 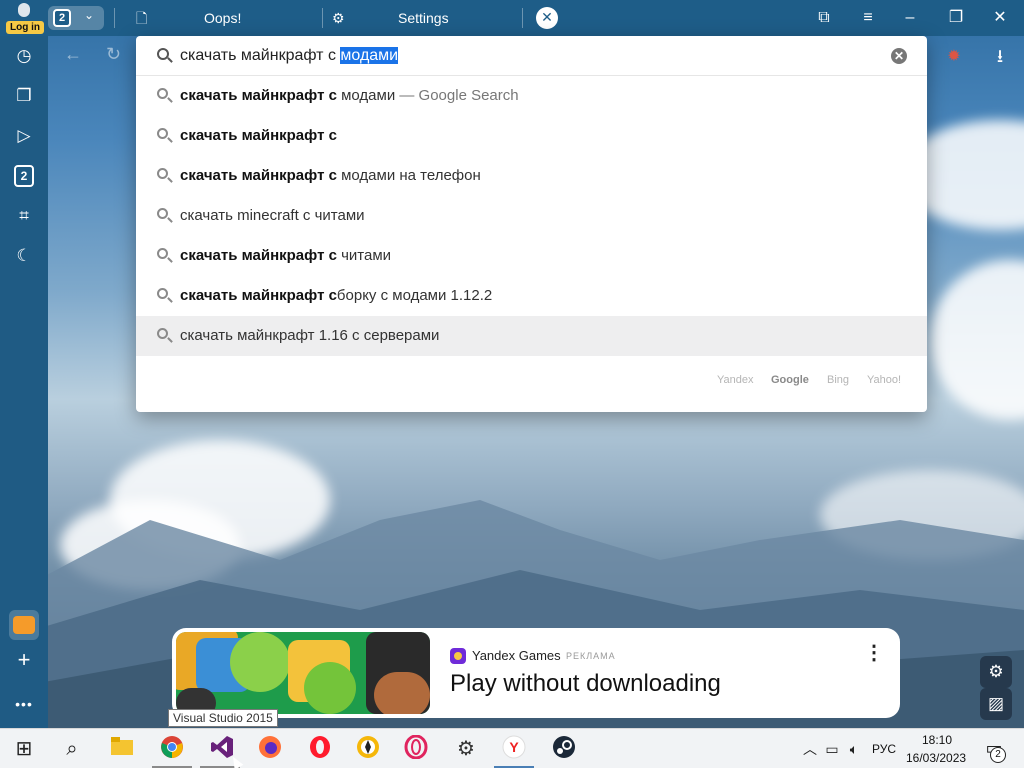 What do you see at coordinates (24, 136) in the screenshot?
I see `play-icon: ▷` at bounding box center [24, 136].